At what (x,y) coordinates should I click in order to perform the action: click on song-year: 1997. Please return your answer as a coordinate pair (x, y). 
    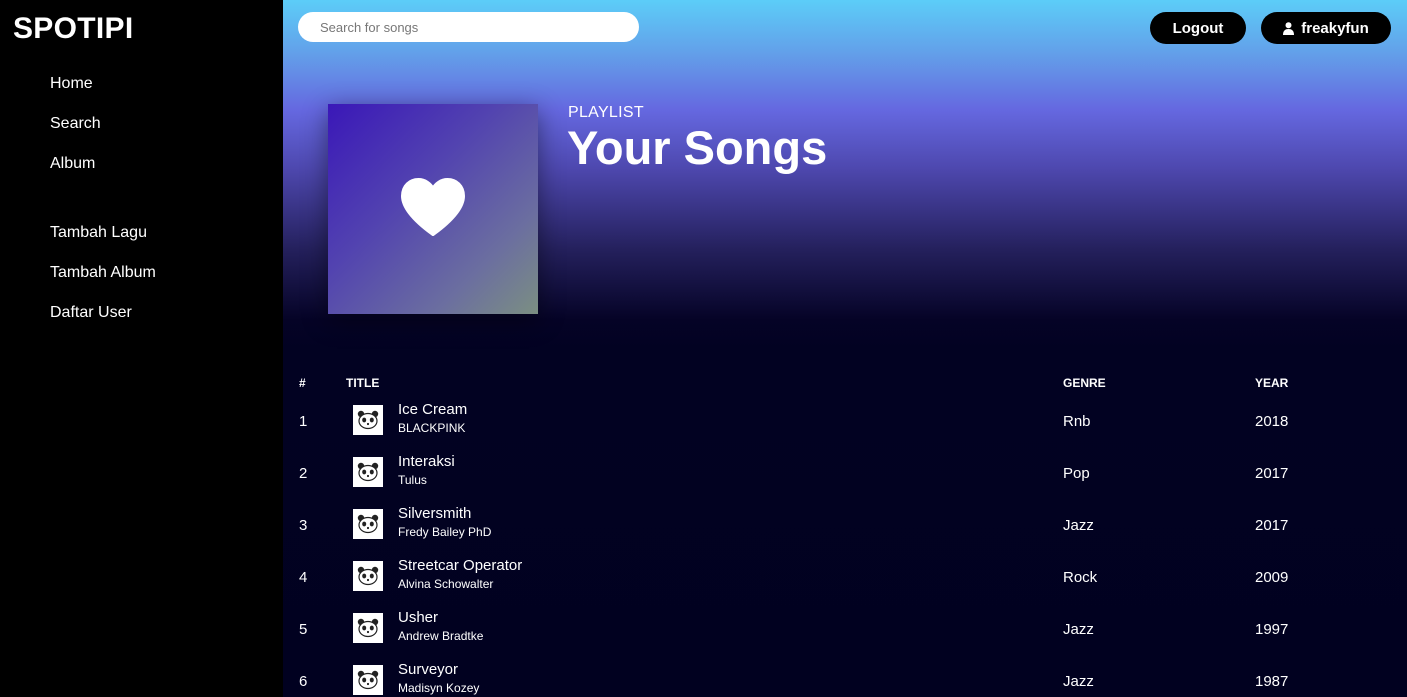
    Looking at the image, I should click on (1272, 629).